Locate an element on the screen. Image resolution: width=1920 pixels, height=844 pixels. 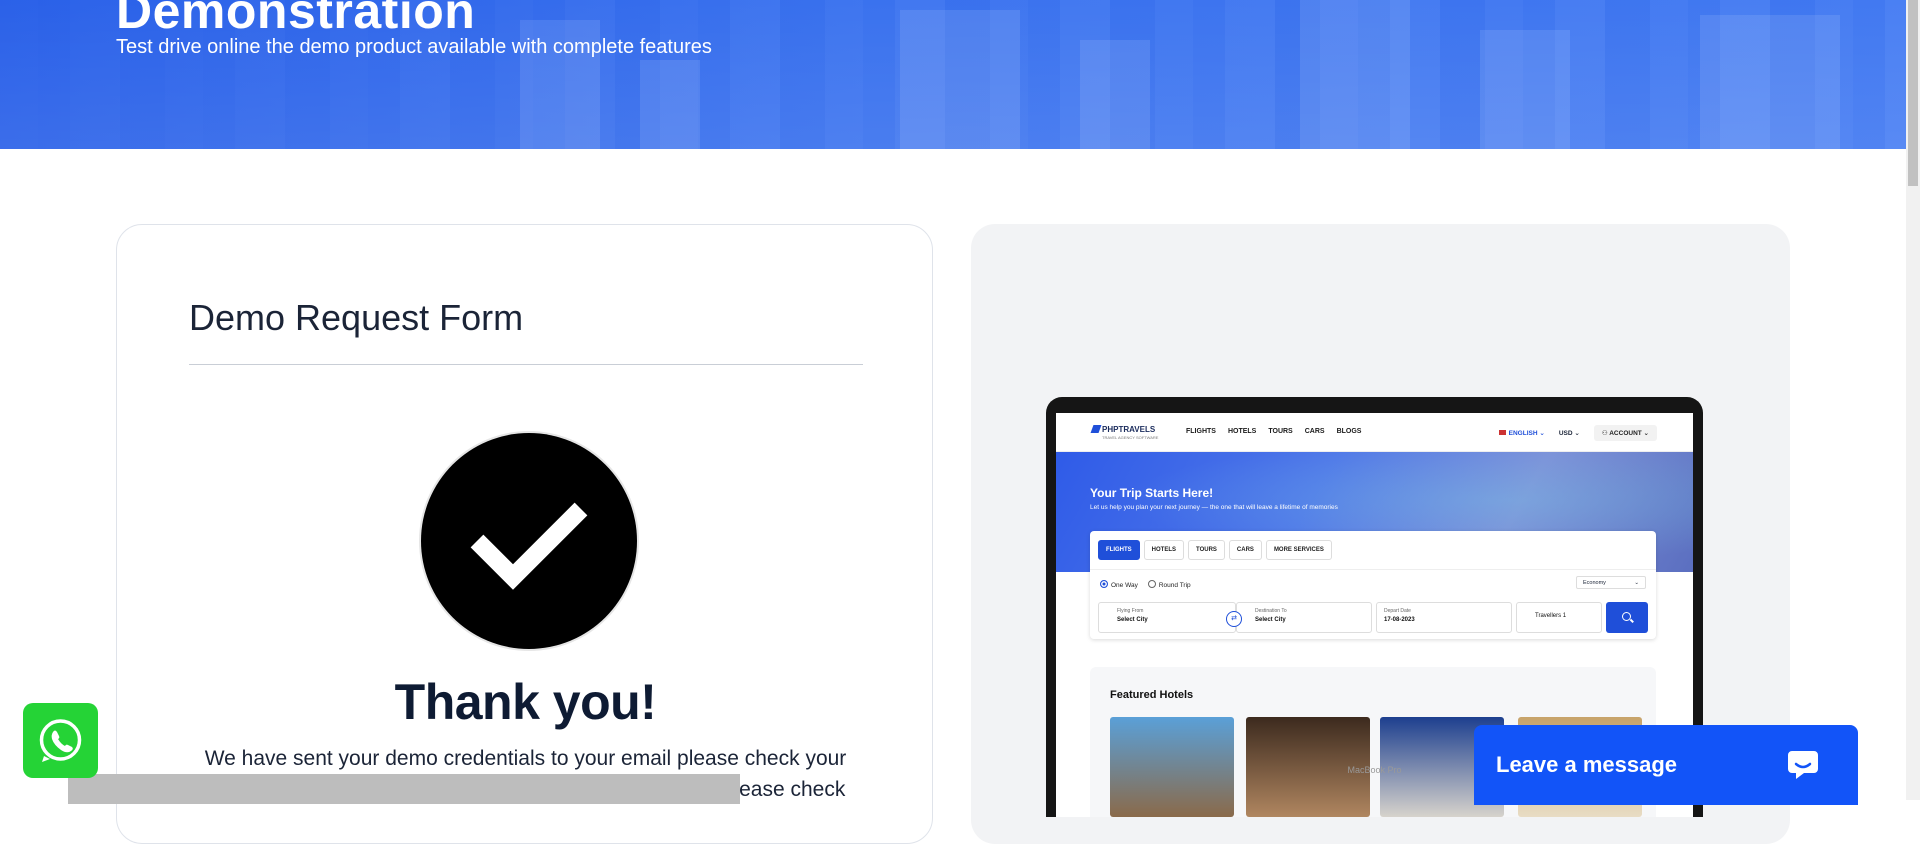
preview-tab-tours: TOURS is located at coordinates (1206, 550).